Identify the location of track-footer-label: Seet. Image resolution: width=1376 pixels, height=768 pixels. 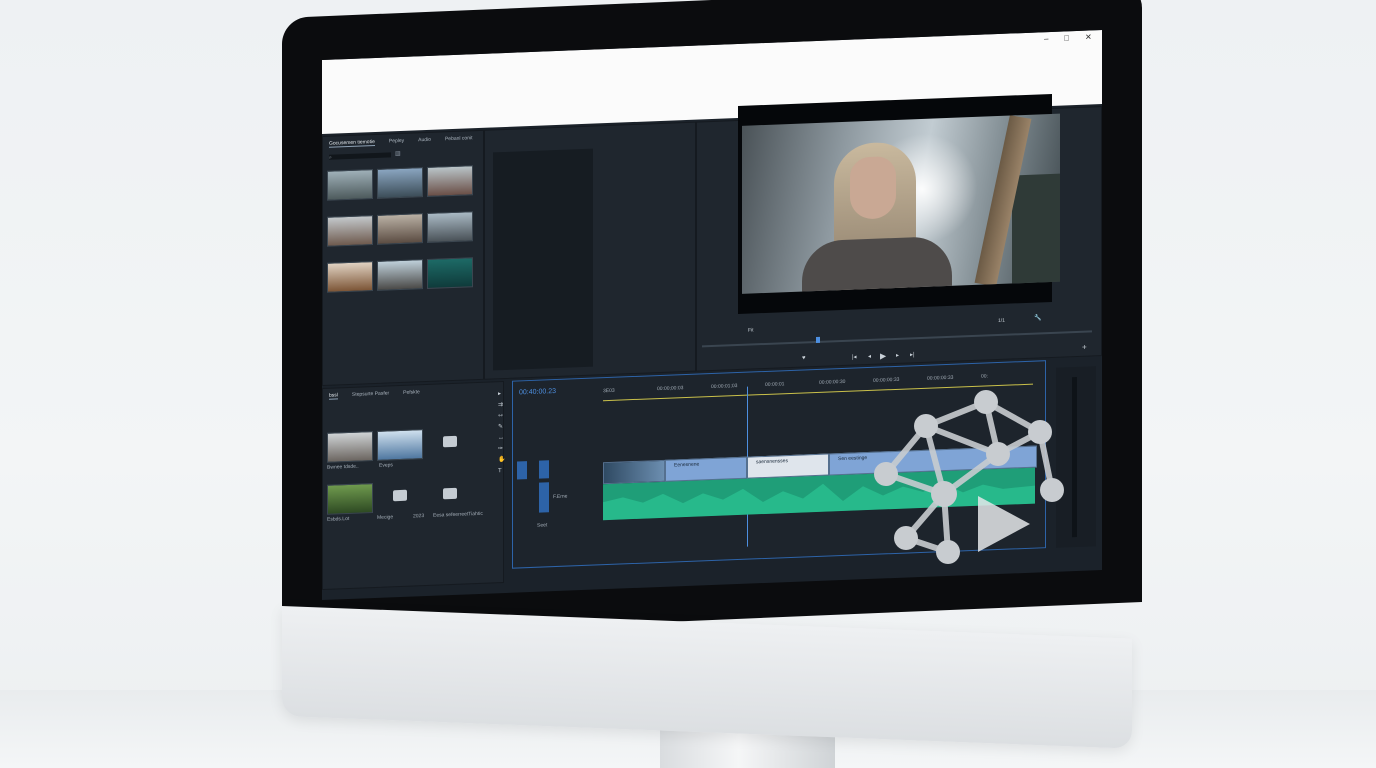
(542, 525).